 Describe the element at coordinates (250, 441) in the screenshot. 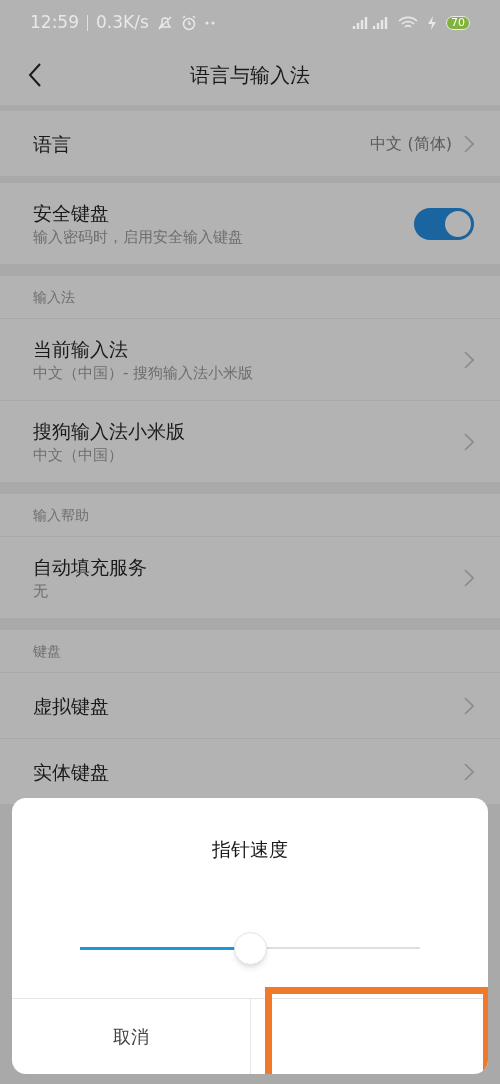

I see `settings-row: 搜狗输入法小米版 中文（中国）` at that location.